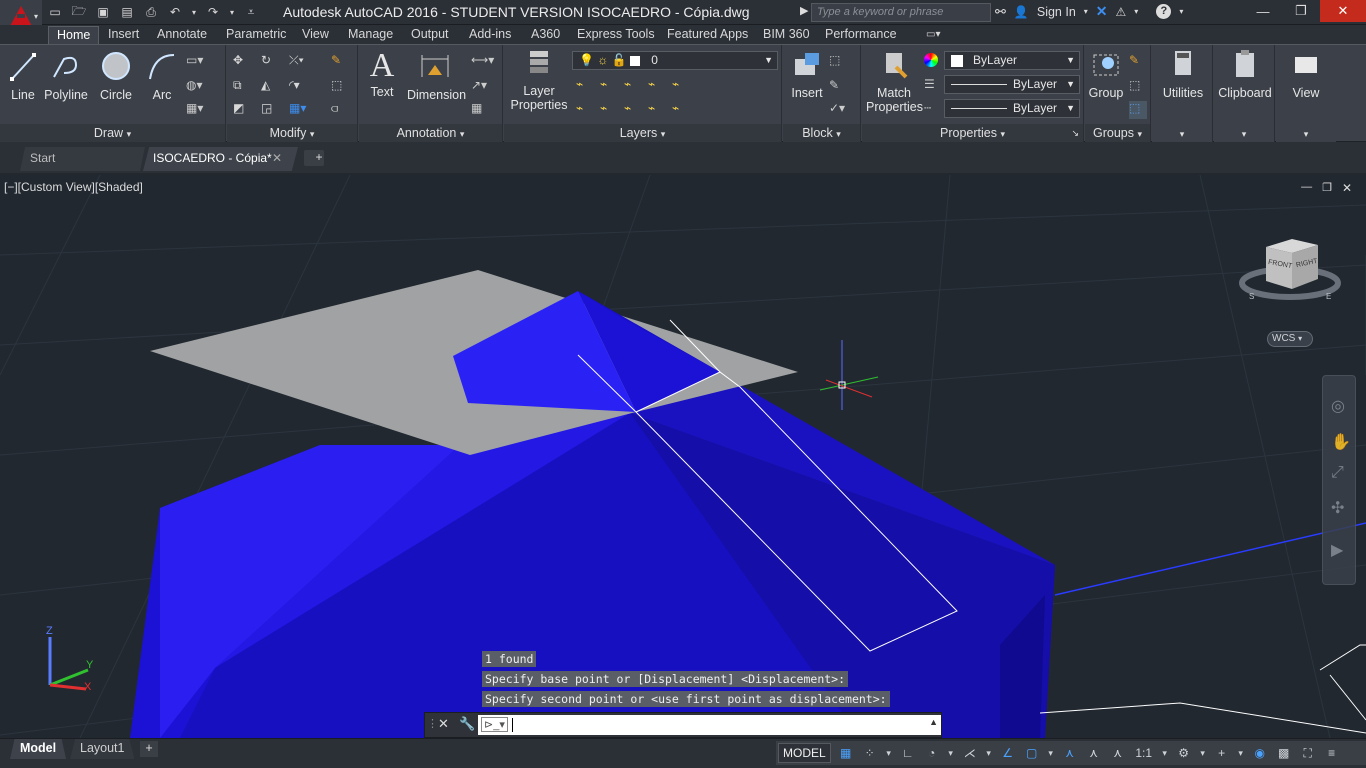  What do you see at coordinates (807, 74) in the screenshot?
I see `insert-button: Insert` at bounding box center [807, 74].